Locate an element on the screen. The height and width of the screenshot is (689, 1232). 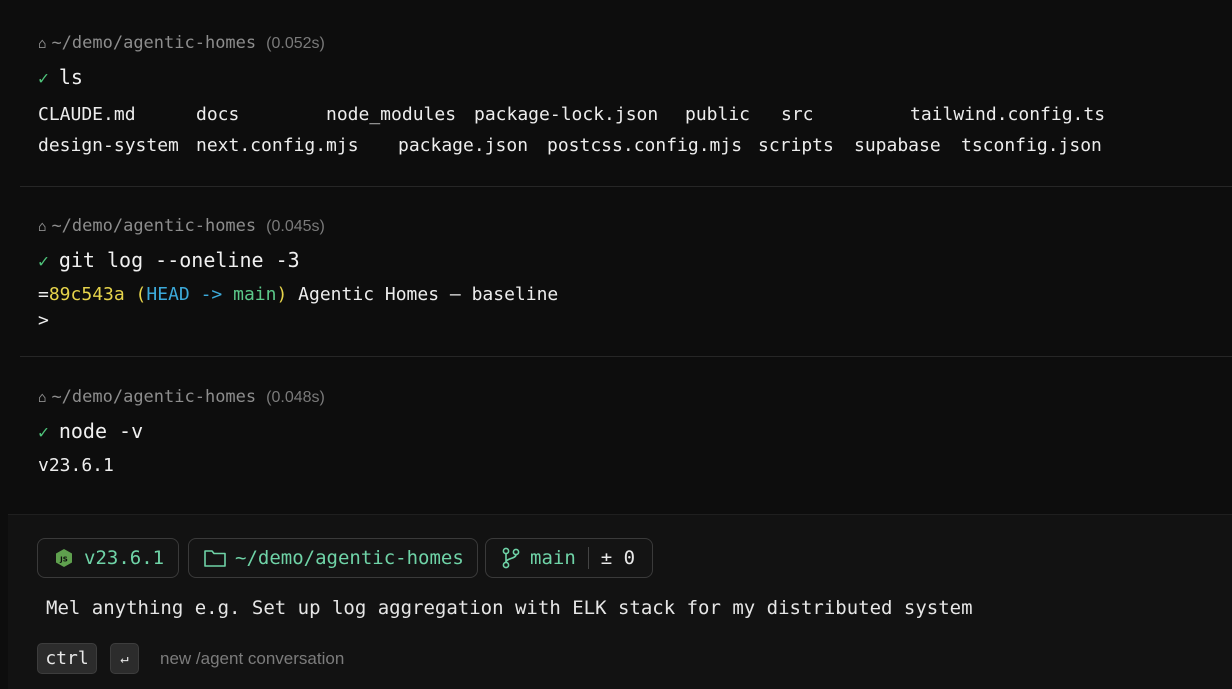
command-duration: (0.052s) is located at coordinates (295, 43).